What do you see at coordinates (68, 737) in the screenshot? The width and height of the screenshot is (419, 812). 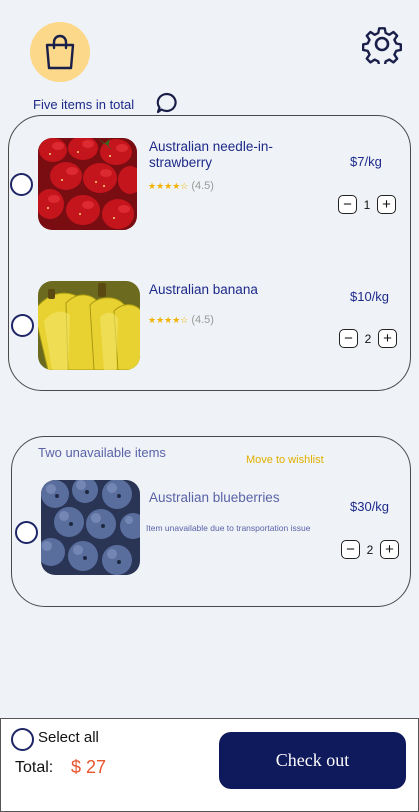 I see `select-all-label: Select all` at bounding box center [68, 737].